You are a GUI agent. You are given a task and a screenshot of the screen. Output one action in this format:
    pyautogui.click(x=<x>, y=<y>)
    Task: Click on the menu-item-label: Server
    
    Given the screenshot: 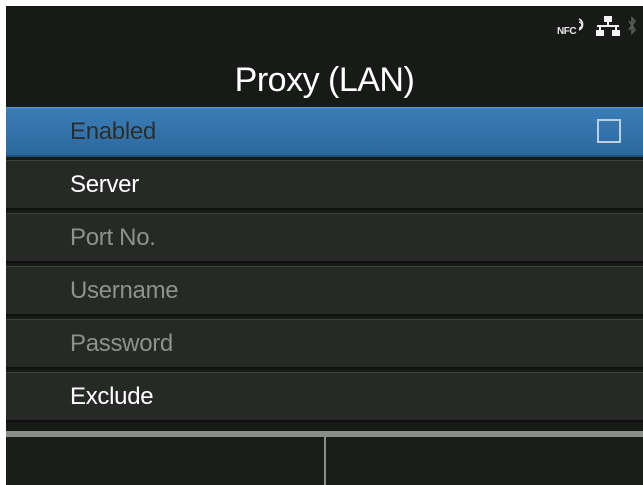 What is the action you would take?
    pyautogui.click(x=104, y=184)
    